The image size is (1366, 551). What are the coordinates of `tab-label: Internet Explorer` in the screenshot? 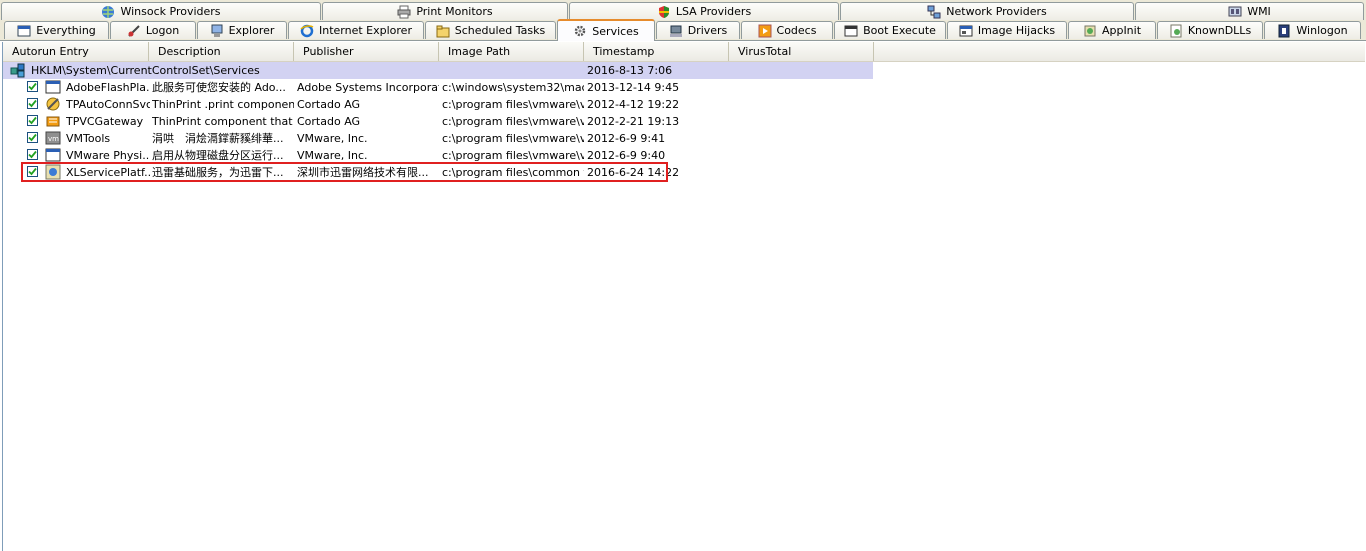 It's located at (365, 30).